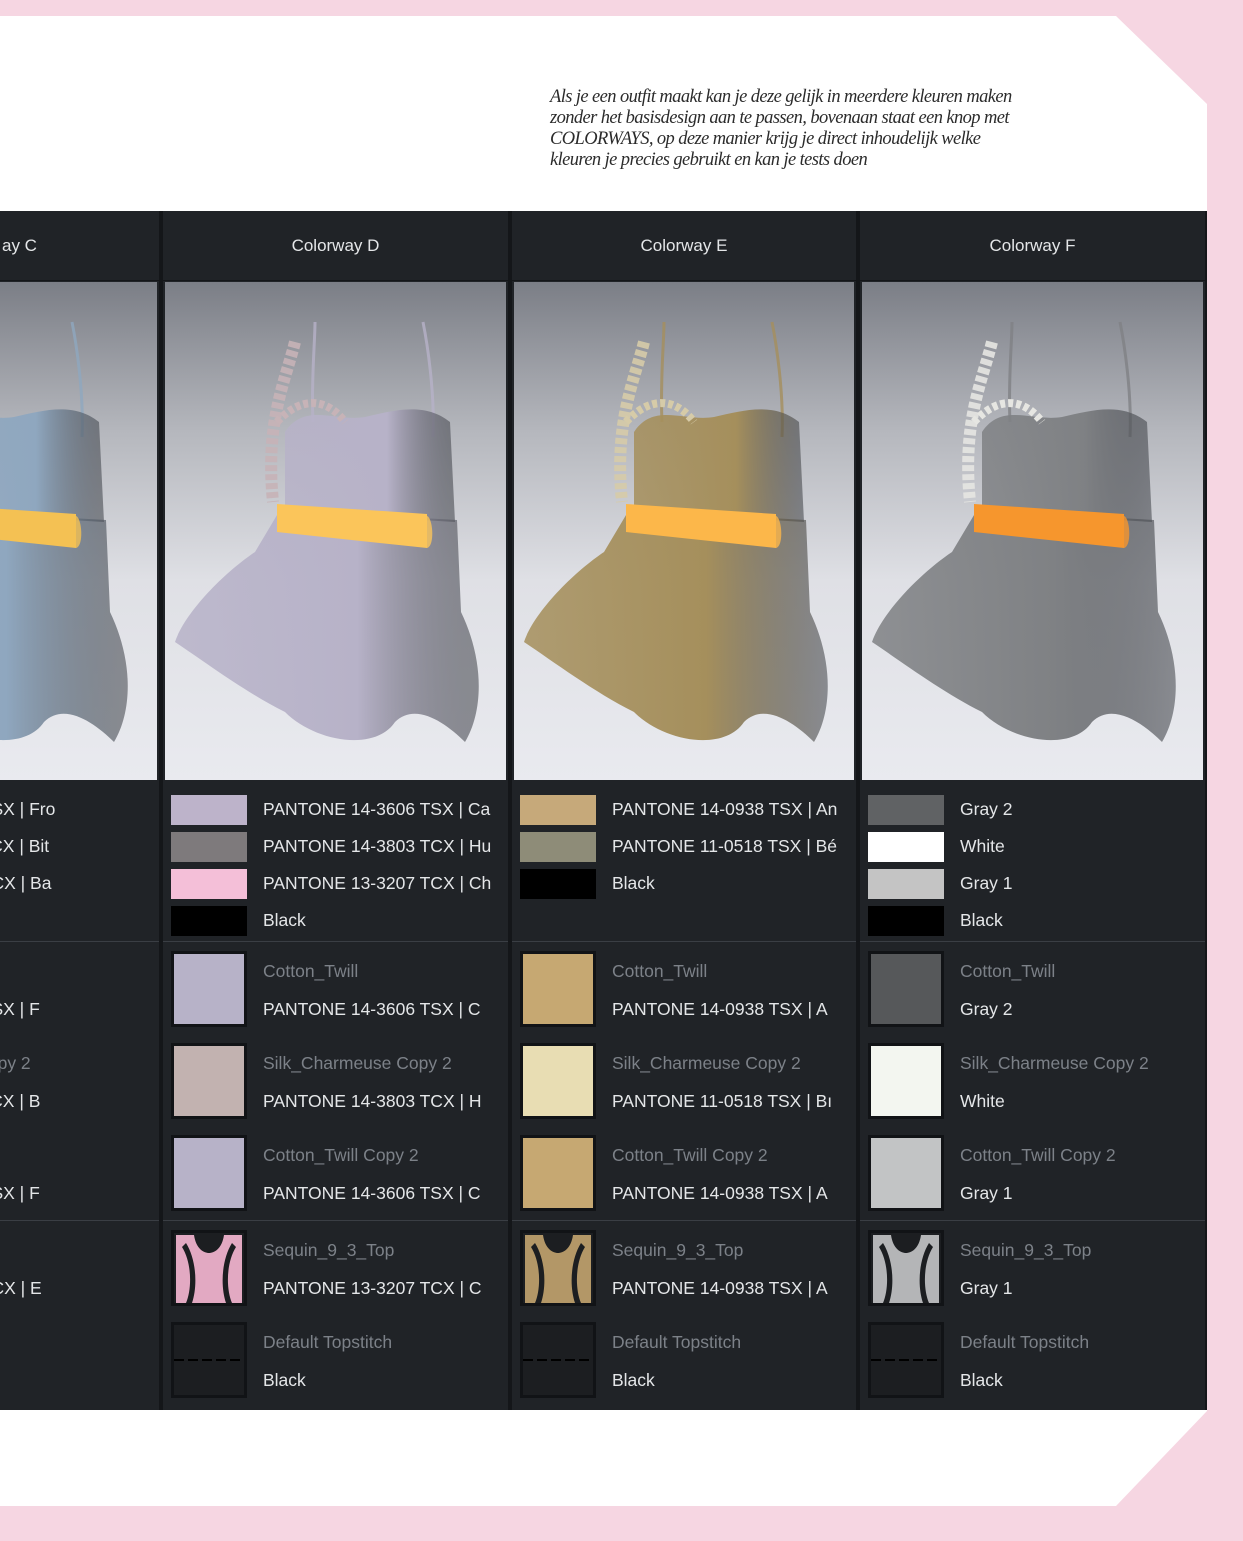 This screenshot has height=1541, width=1243. What do you see at coordinates (706, 1063) in the screenshot?
I see `material-name: Silk_Charmeuse Copy 2` at bounding box center [706, 1063].